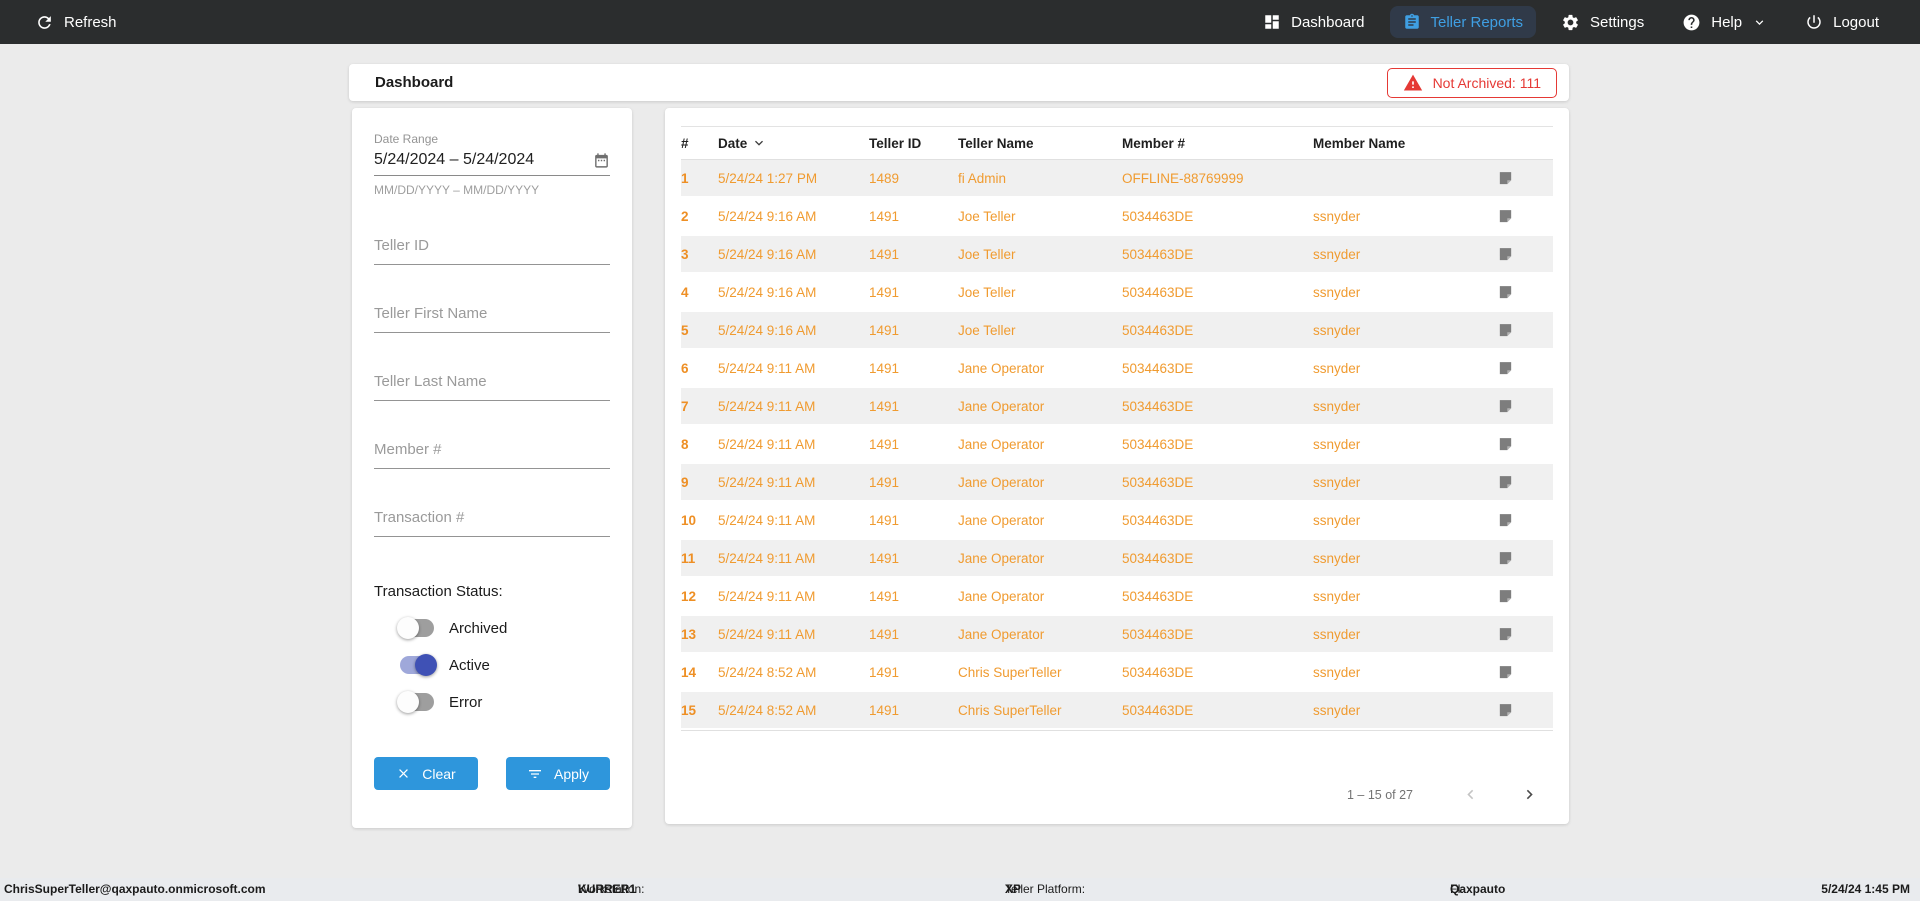 The width and height of the screenshot is (1920, 901). What do you see at coordinates (1470, 794) in the screenshot?
I see `previous-page-button` at bounding box center [1470, 794].